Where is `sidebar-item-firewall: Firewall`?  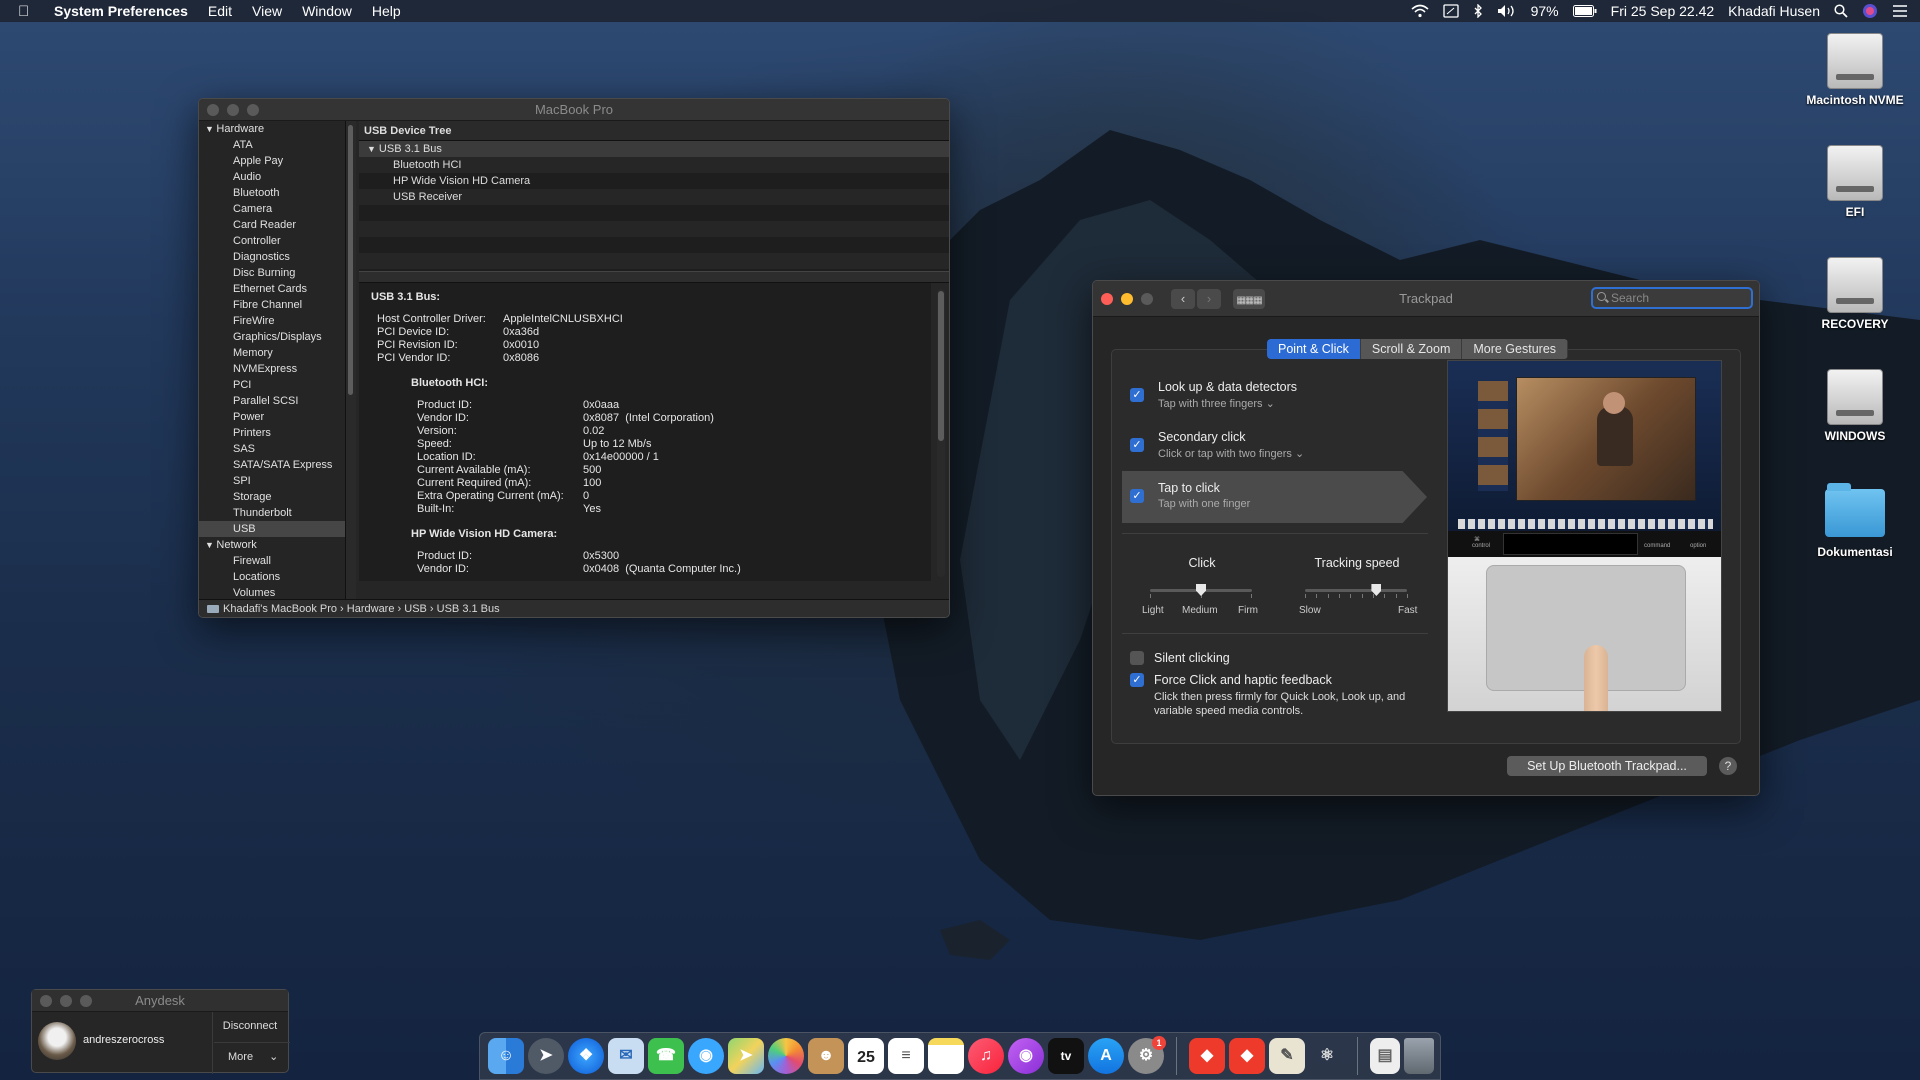
sidebar-item-firewall: Firewall is located at coordinates (272, 561).